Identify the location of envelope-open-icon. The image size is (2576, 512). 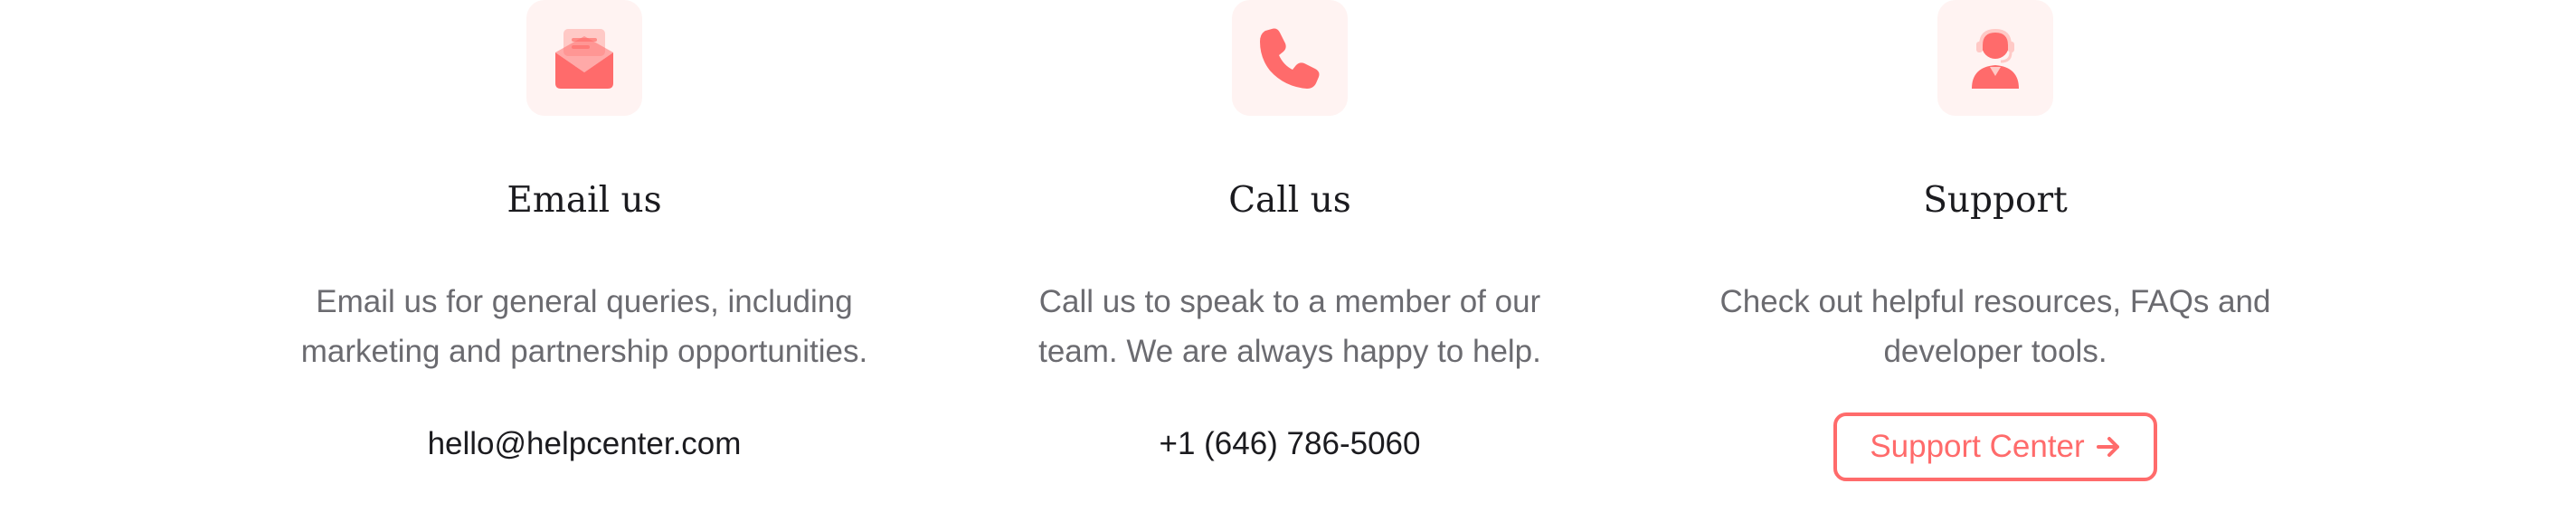
(584, 57).